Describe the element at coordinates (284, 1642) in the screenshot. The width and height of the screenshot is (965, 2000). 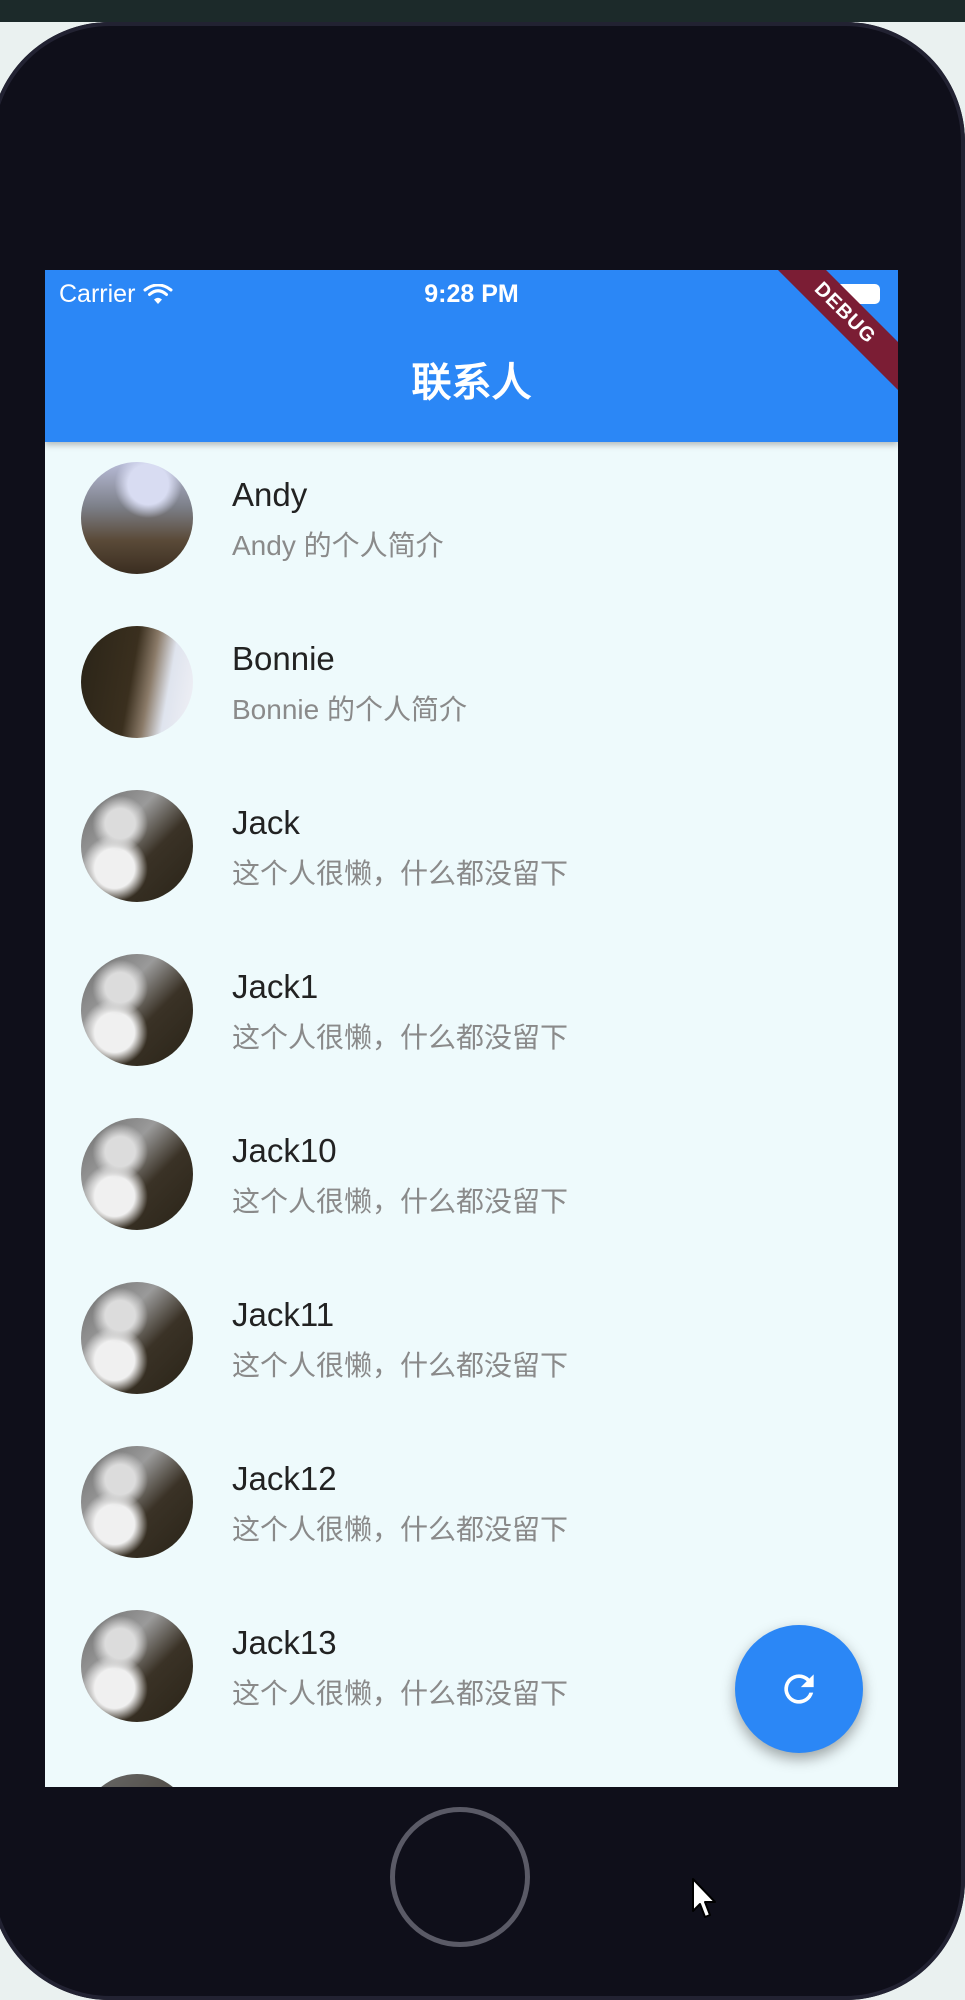
I see `contact-name: Jack13` at that location.